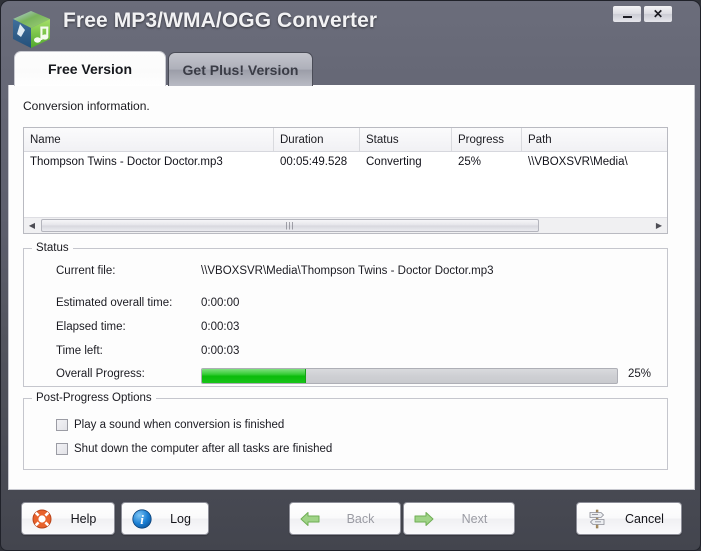 The width and height of the screenshot is (701, 551). What do you see at coordinates (42, 519) in the screenshot?
I see `lifebuoy-icon` at bounding box center [42, 519].